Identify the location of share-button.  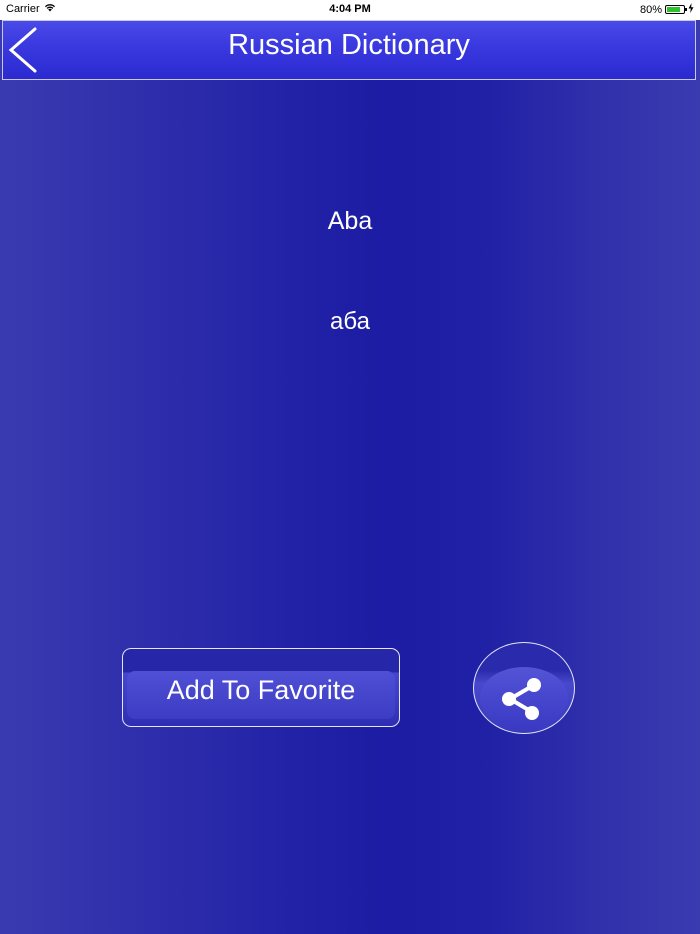
(524, 688).